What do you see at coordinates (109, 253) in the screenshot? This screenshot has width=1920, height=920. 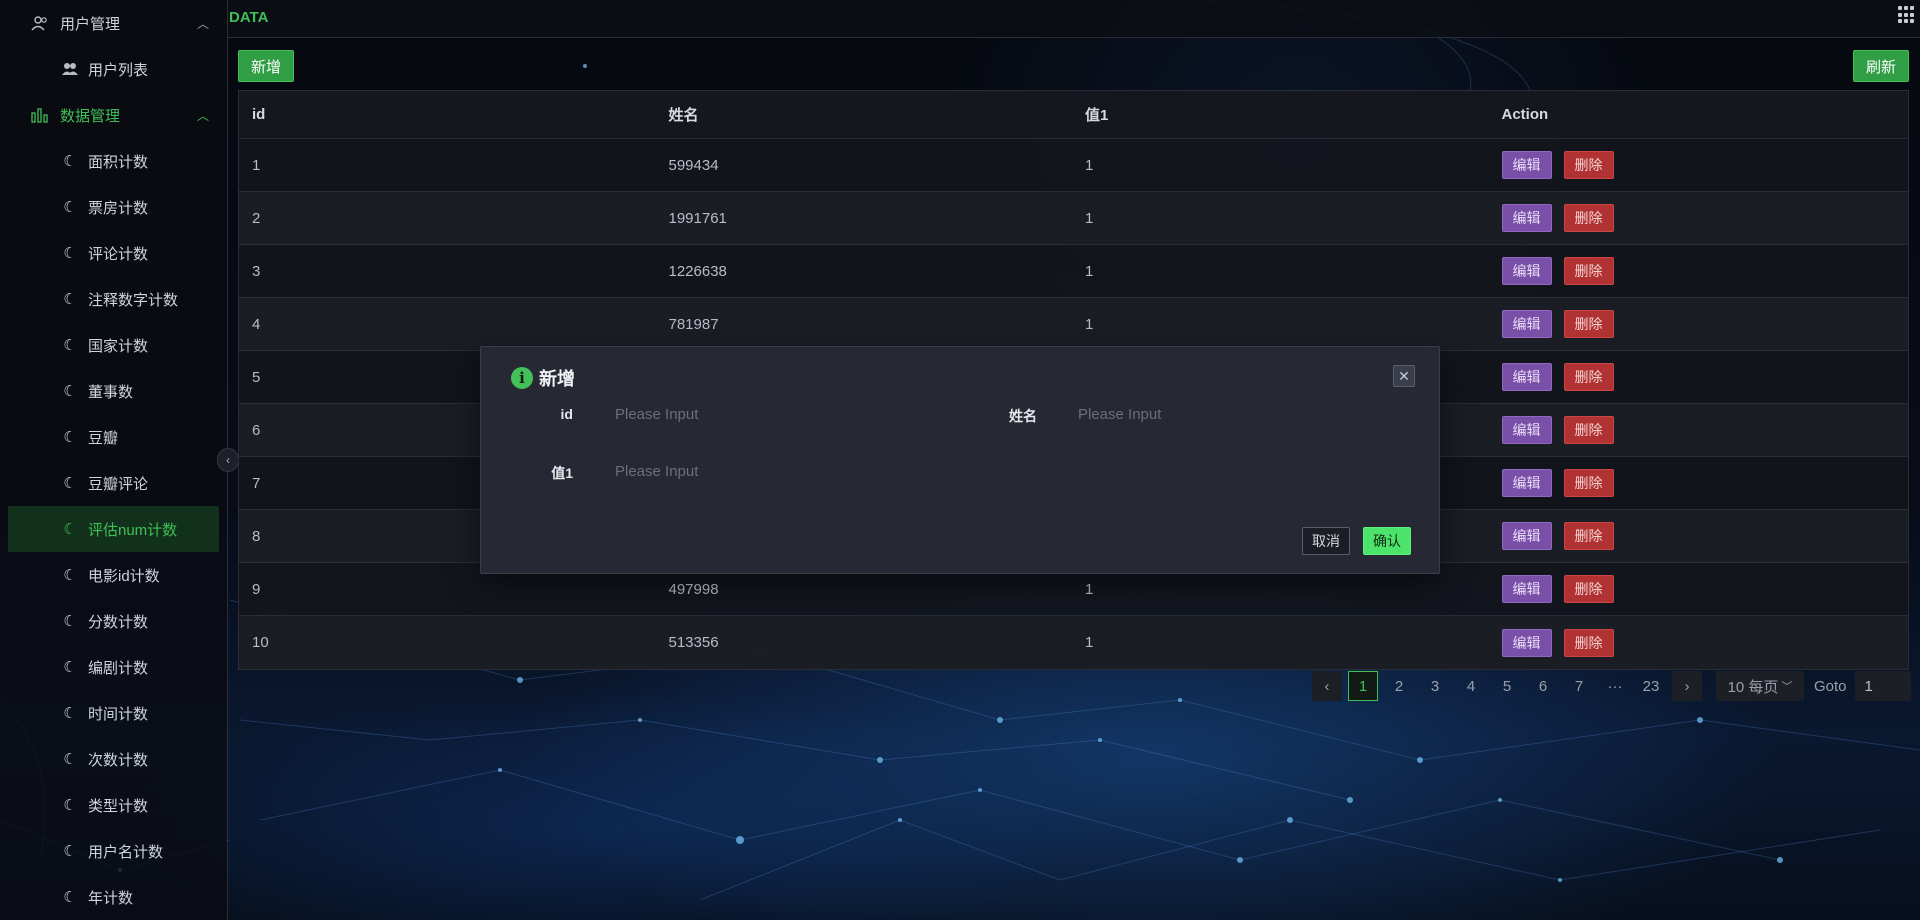 I see `sidebar-item-comment-count: ☾ 评论计数` at bounding box center [109, 253].